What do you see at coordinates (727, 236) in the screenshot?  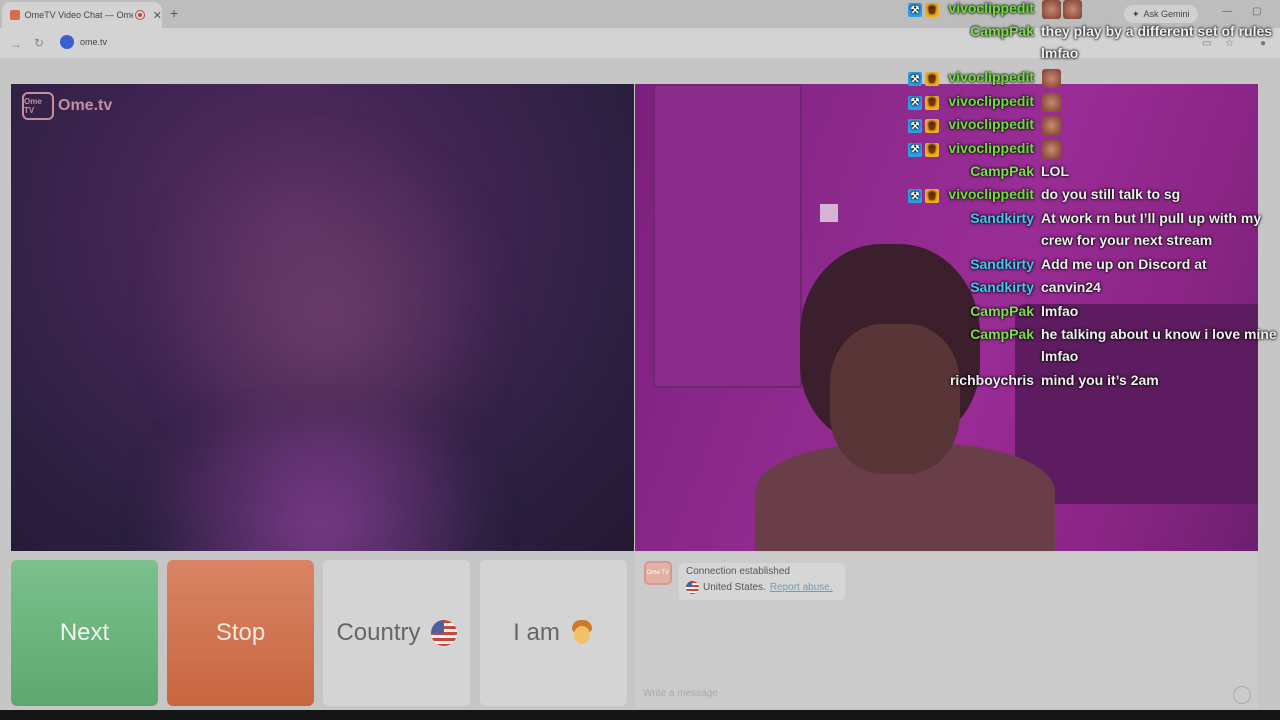 I see `door-background` at bounding box center [727, 236].